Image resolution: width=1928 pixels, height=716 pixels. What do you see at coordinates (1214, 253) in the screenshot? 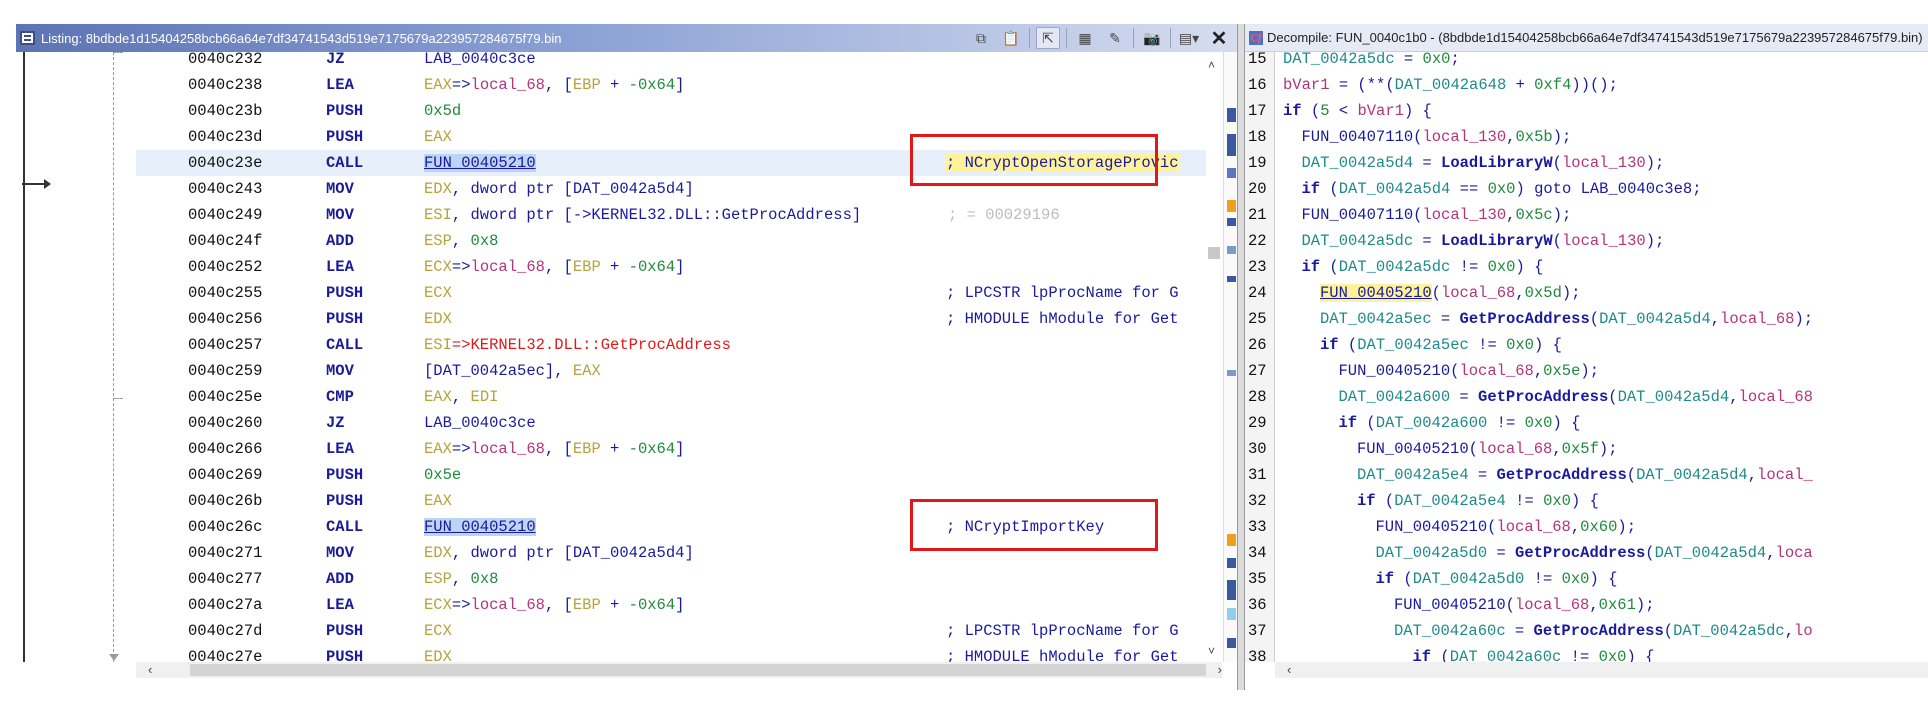
I see `scroll-thumb` at bounding box center [1214, 253].